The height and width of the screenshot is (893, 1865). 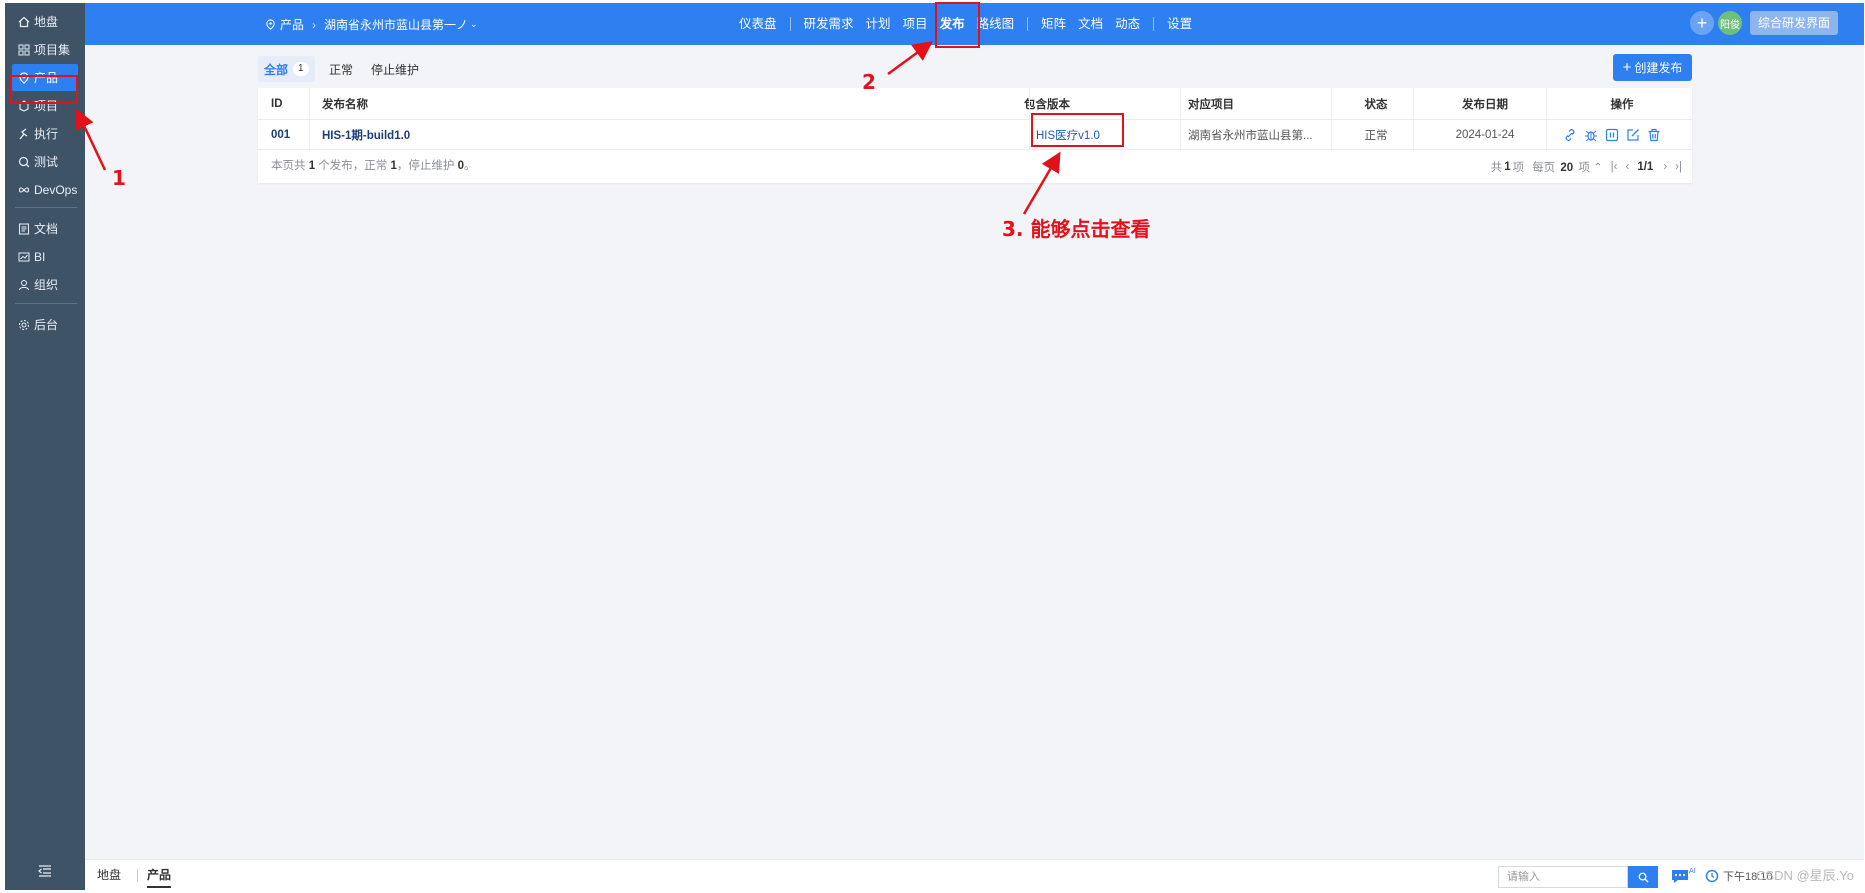 I want to click on ai-chat-icon: AI, so click(x=1683, y=876).